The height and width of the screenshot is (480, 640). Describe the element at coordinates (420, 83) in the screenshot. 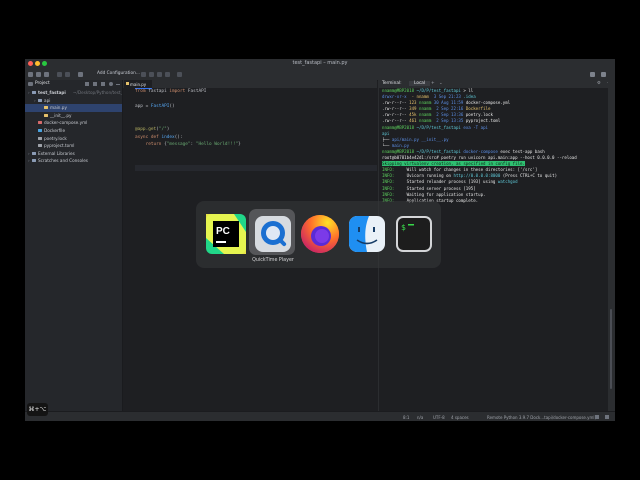

I see `terminal-tab-local: Local` at that location.